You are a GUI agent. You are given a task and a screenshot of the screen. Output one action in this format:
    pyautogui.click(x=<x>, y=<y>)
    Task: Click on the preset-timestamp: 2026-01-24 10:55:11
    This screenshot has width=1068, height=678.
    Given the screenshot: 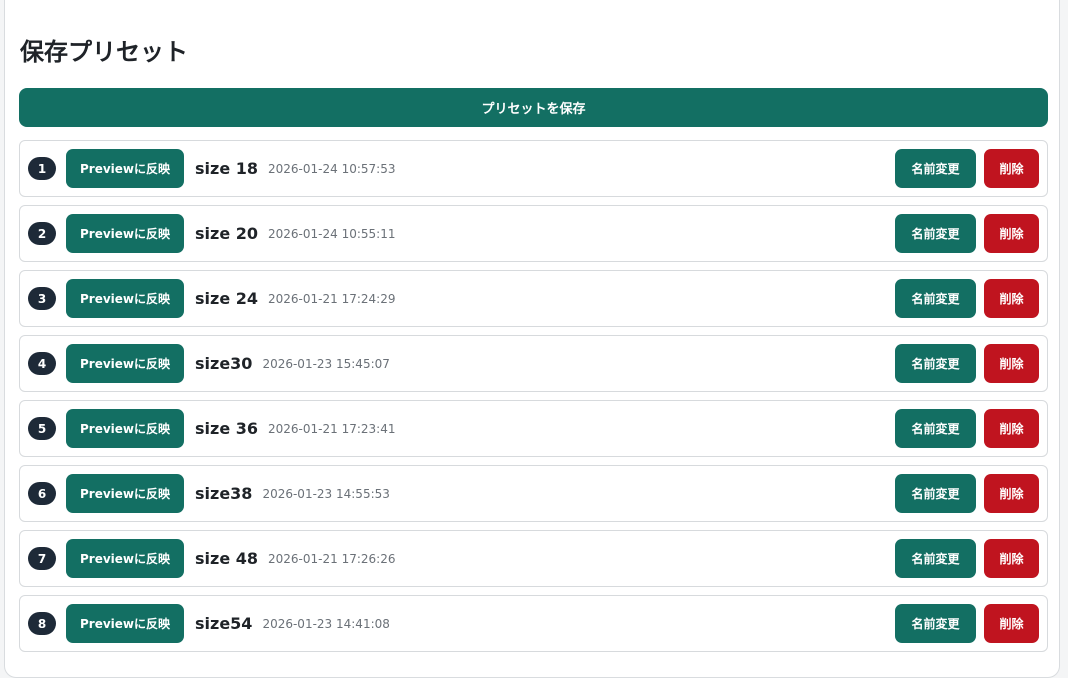 What is the action you would take?
    pyautogui.click(x=332, y=233)
    